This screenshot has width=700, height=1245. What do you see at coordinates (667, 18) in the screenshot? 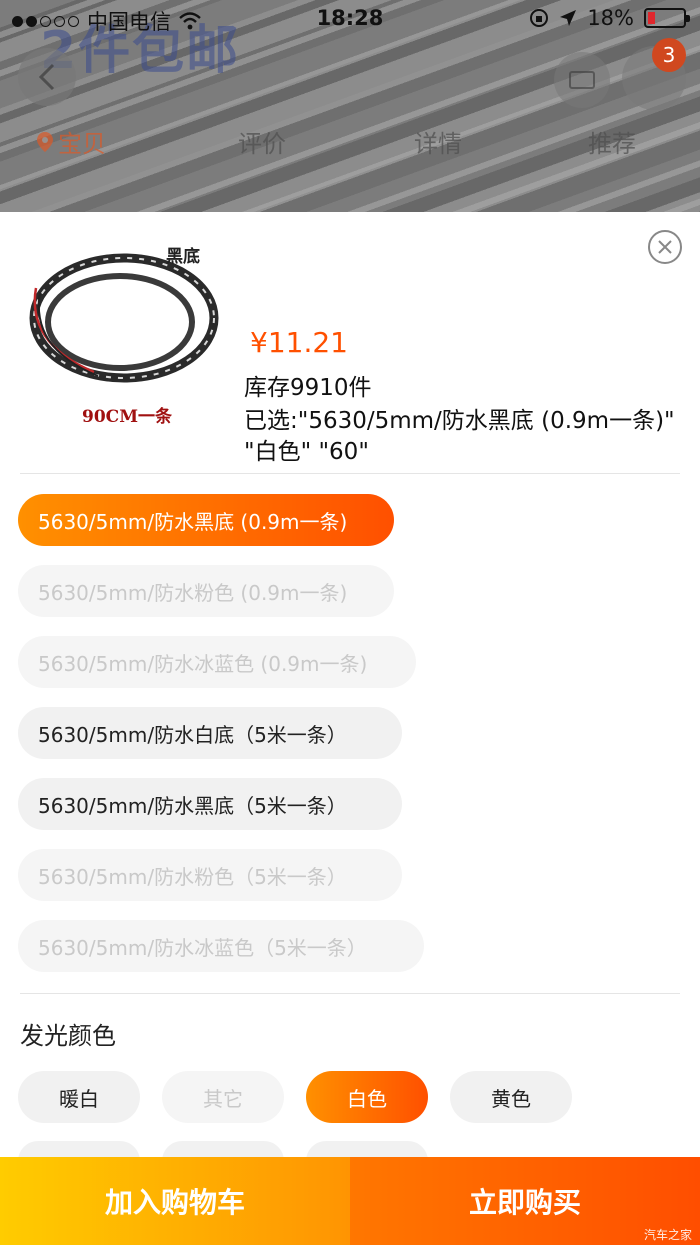
I see `battery-icon` at bounding box center [667, 18].